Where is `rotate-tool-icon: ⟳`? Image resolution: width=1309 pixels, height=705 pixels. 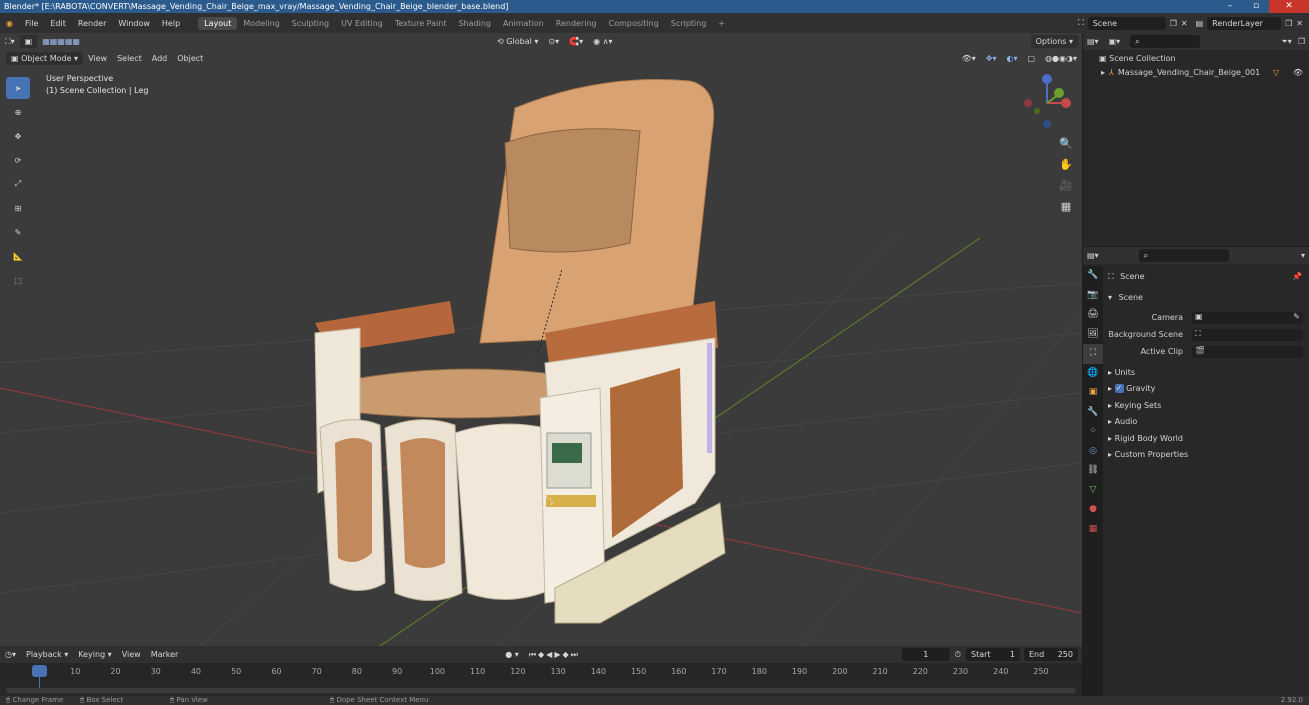 rotate-tool-icon: ⟳ is located at coordinates (18, 160).